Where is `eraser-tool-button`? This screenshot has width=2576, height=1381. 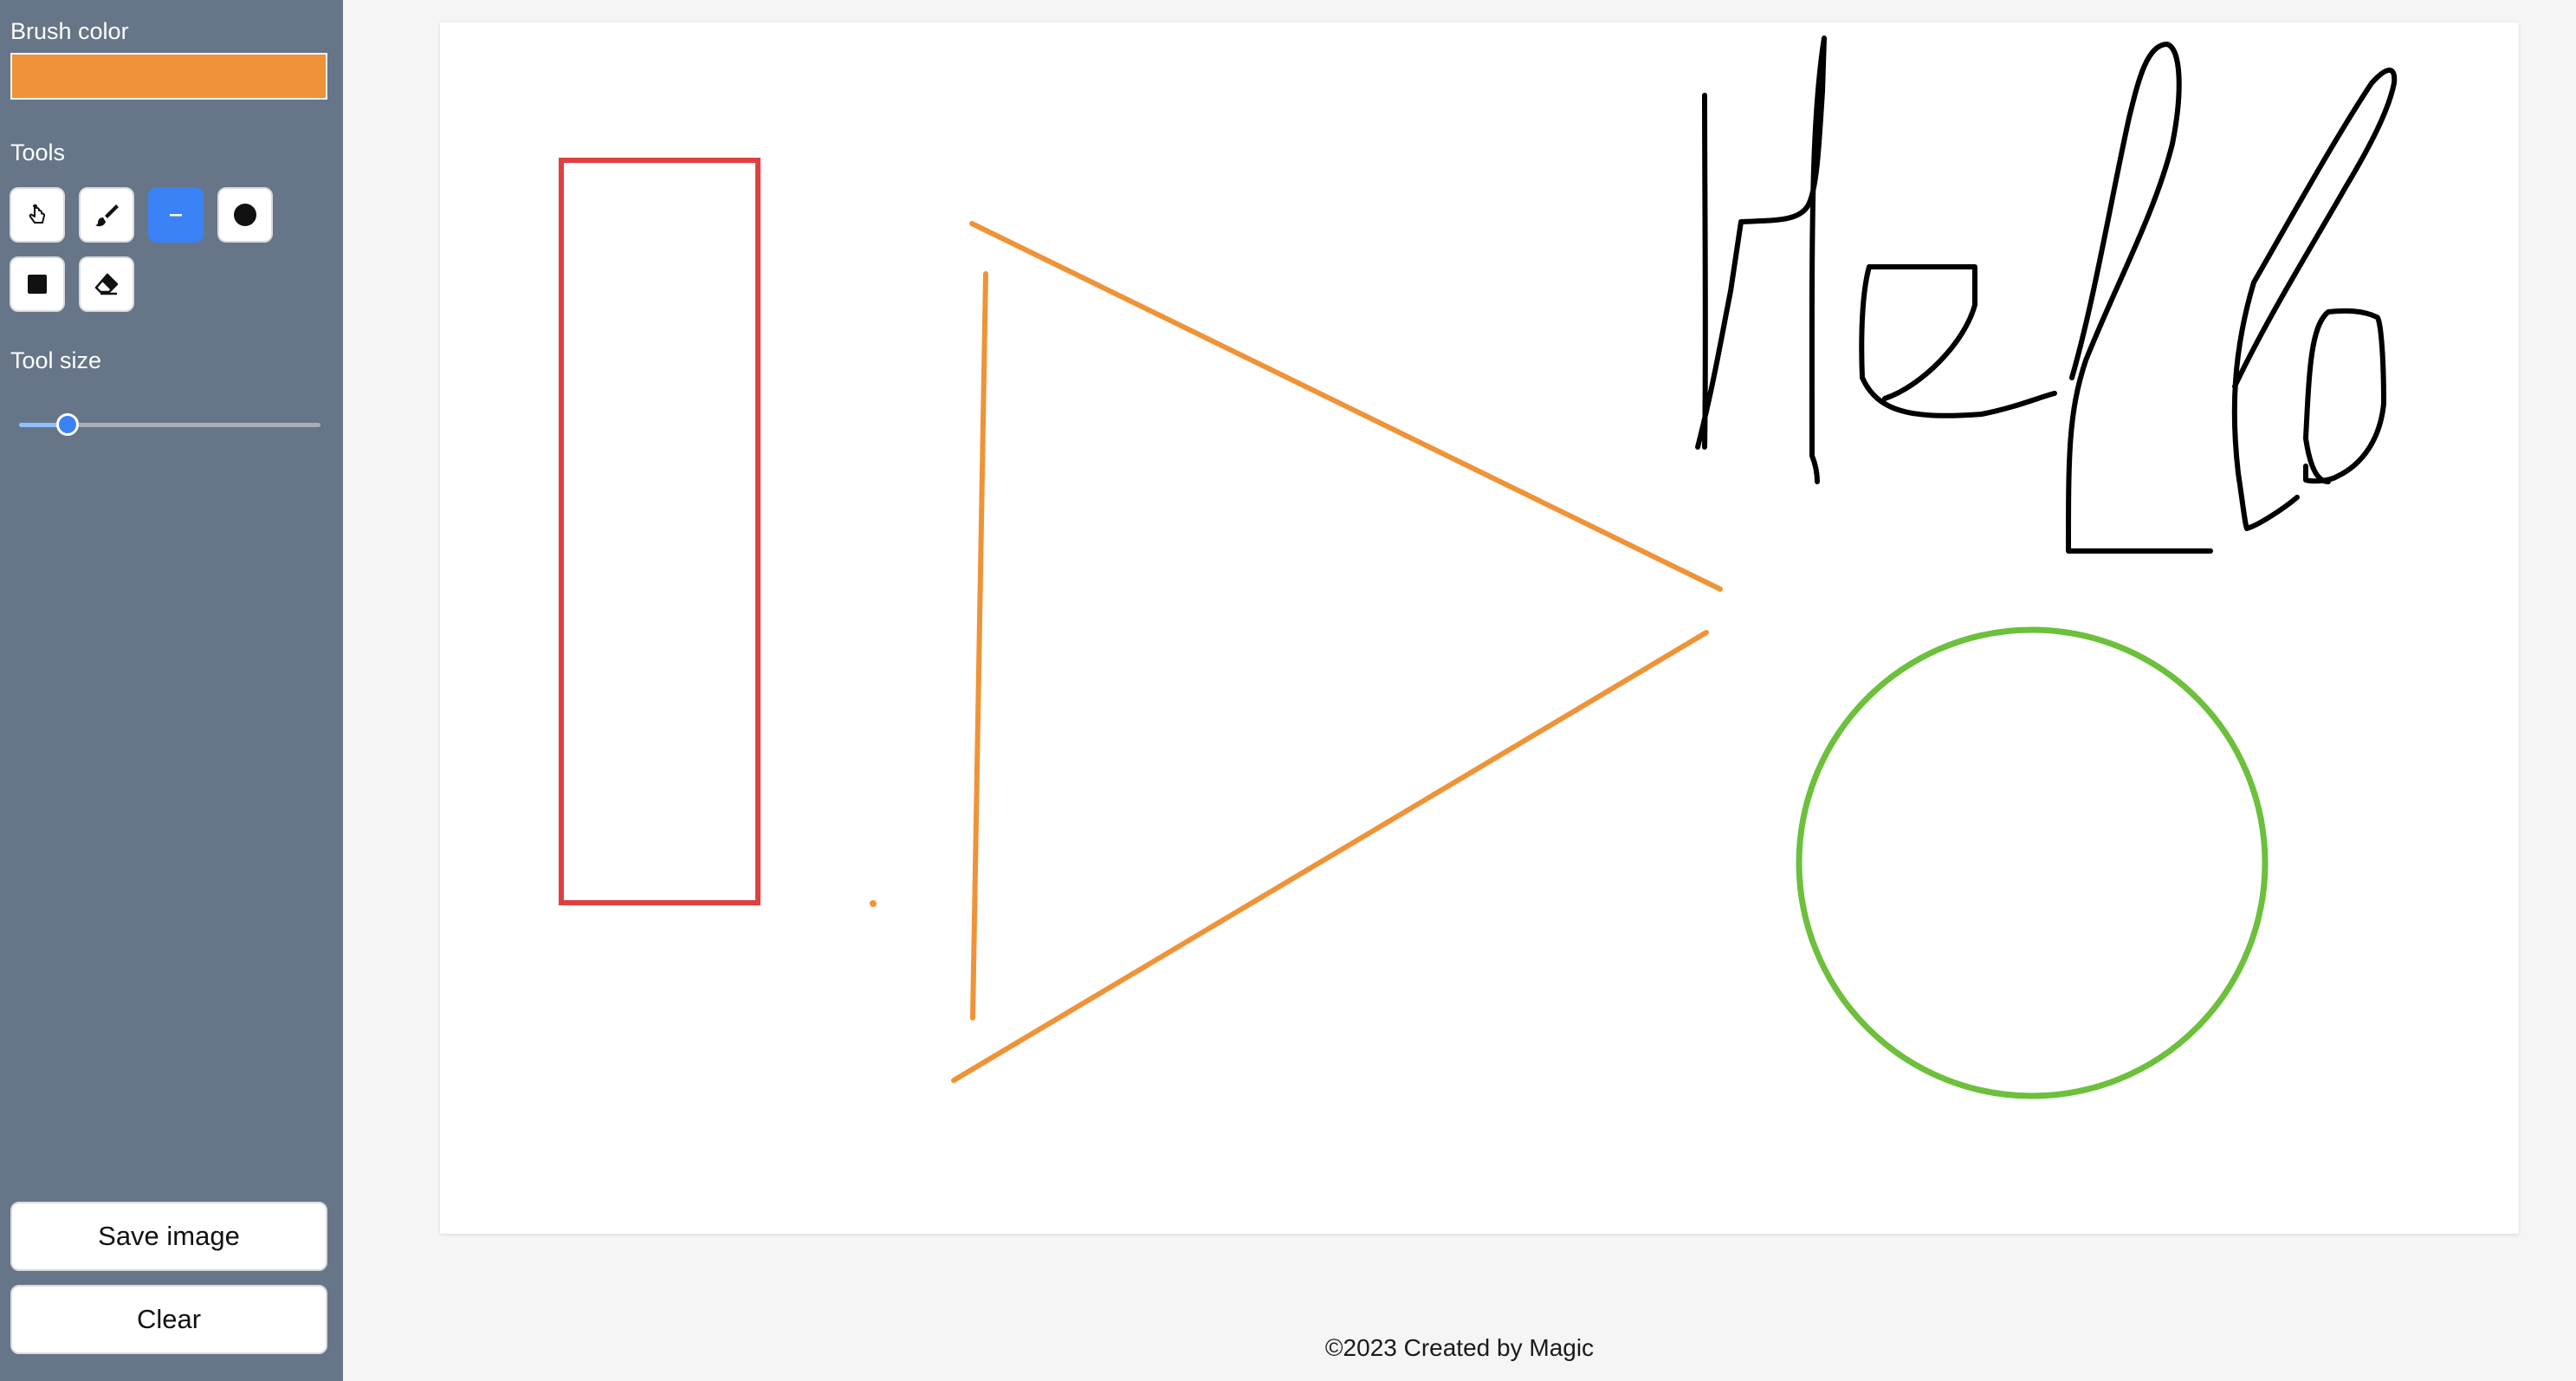 eraser-tool-button is located at coordinates (106, 284).